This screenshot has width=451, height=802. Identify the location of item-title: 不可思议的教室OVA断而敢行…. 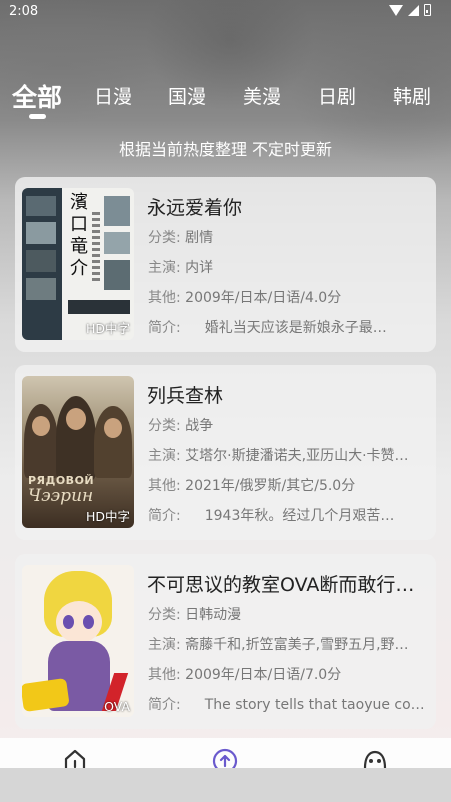
(281, 585).